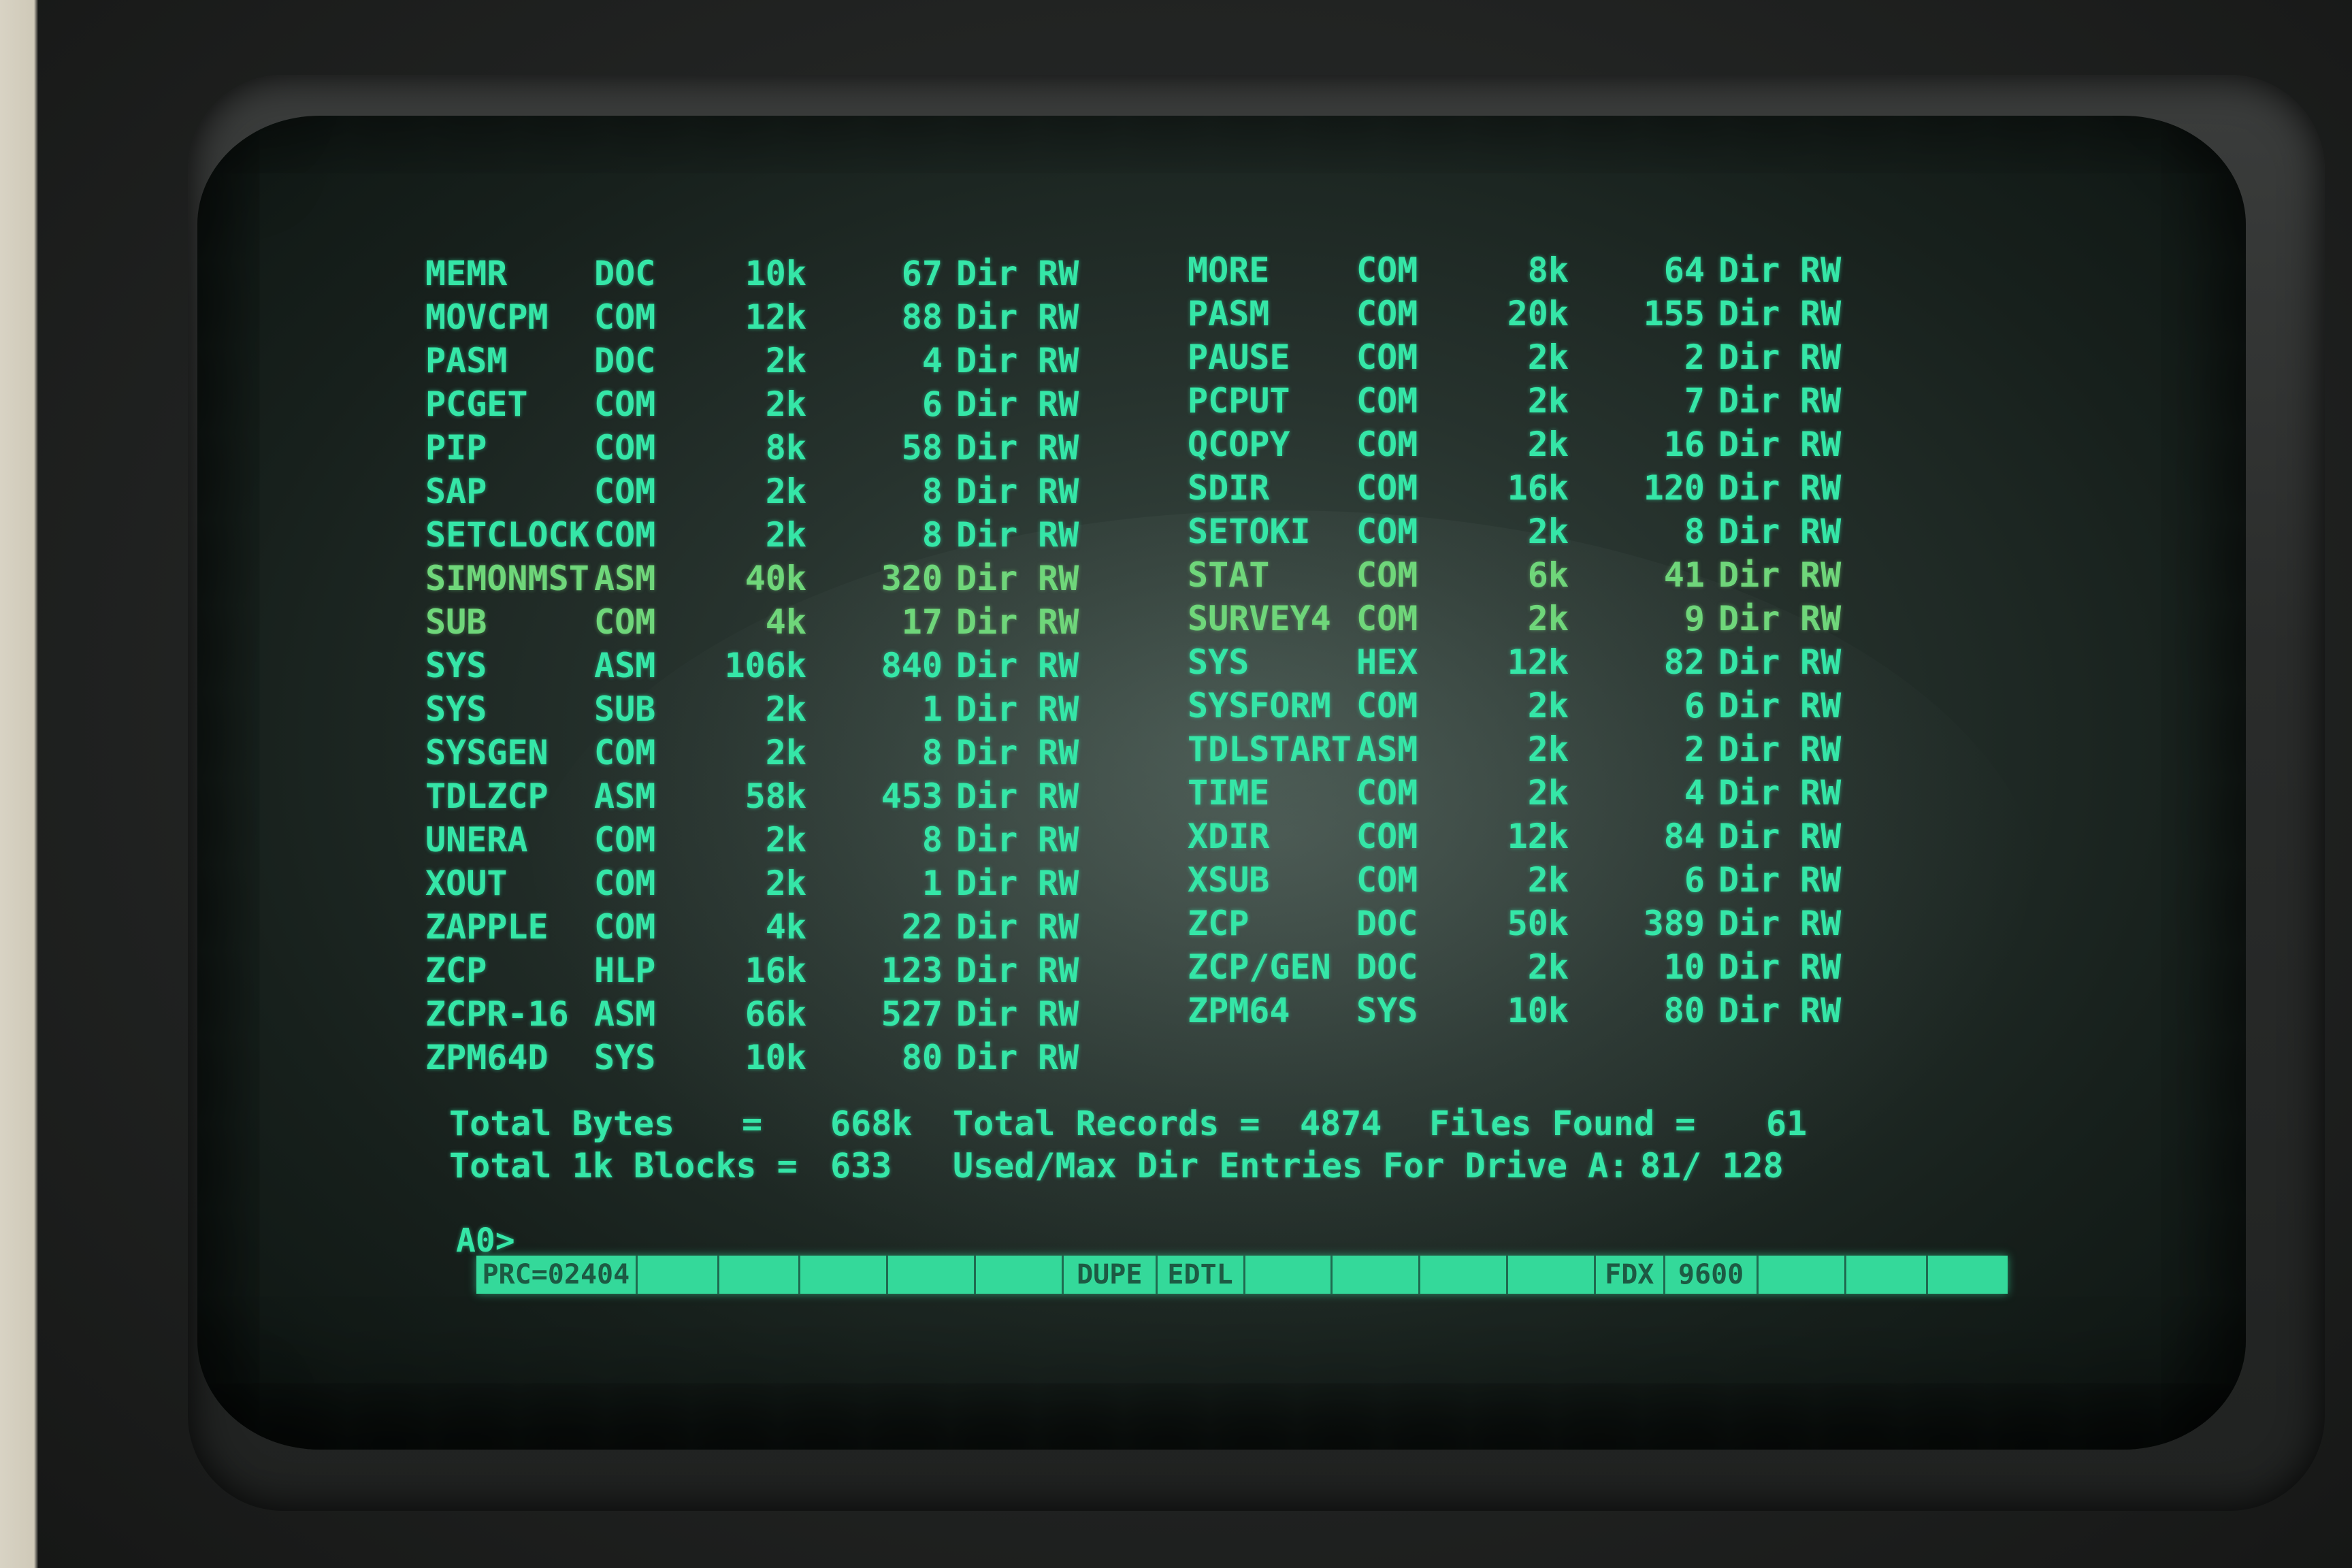  Describe the element at coordinates (1259, 706) in the screenshot. I see `file-name: SYSFORM` at that location.